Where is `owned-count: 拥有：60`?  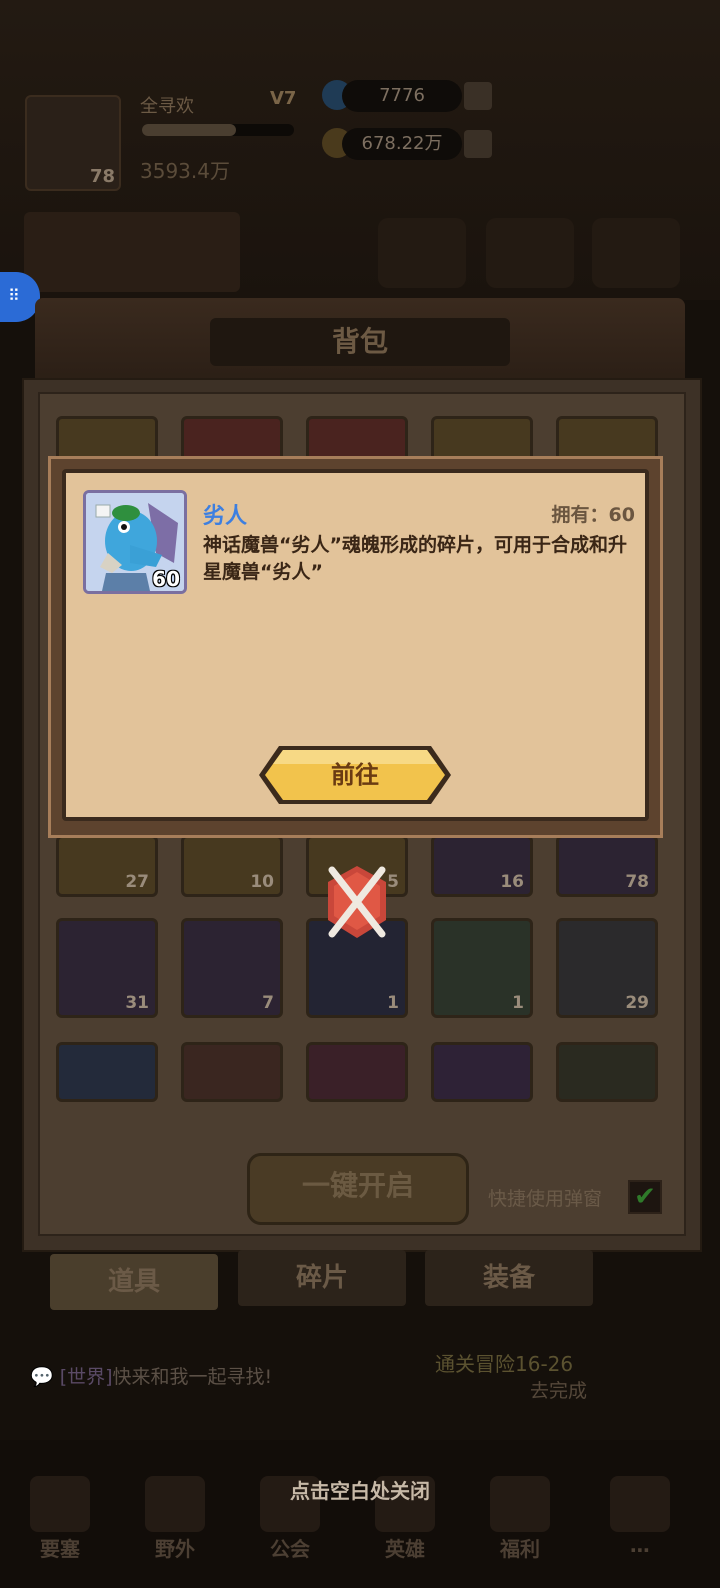
owned-count: 拥有：60 is located at coordinates (593, 515).